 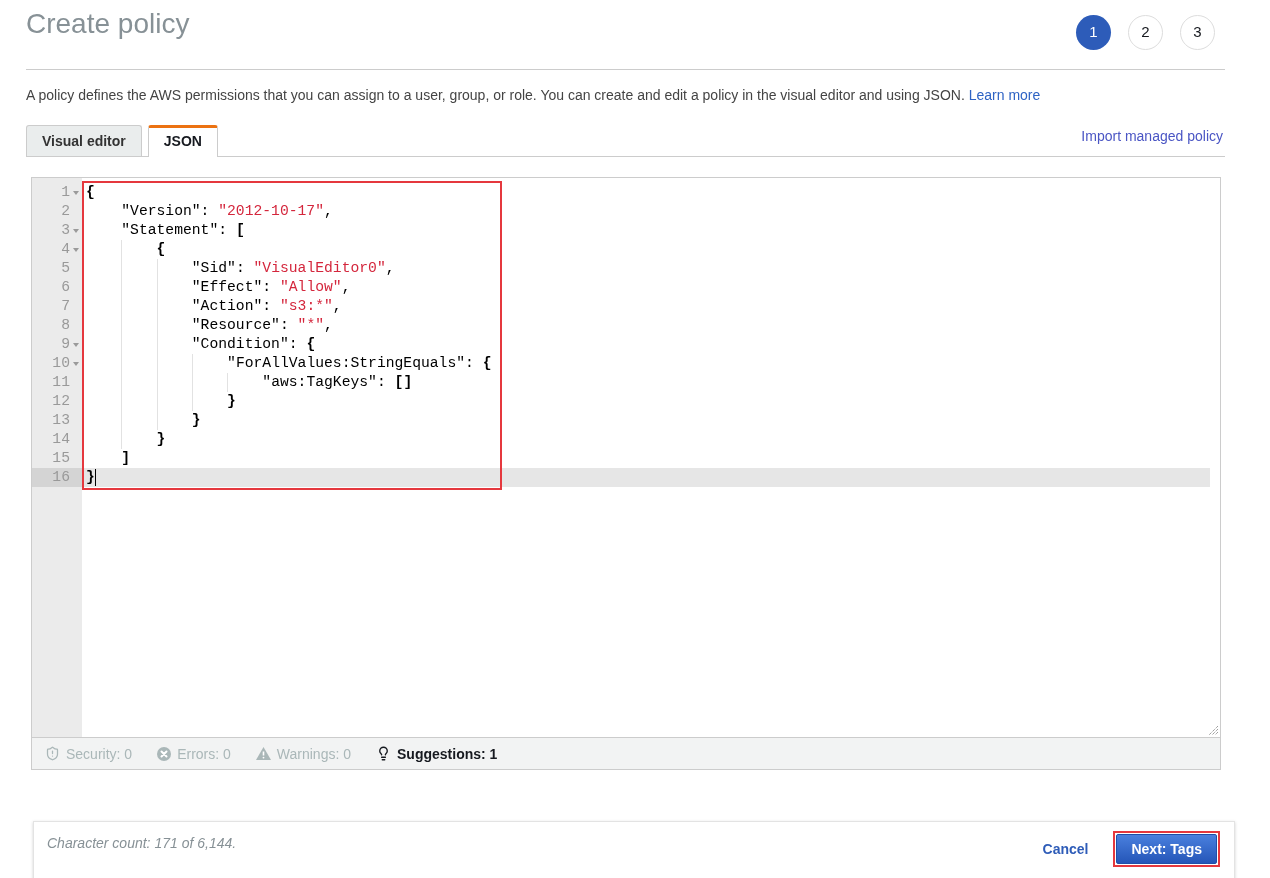 What do you see at coordinates (65, 344) in the screenshot?
I see `line-number: 9` at bounding box center [65, 344].